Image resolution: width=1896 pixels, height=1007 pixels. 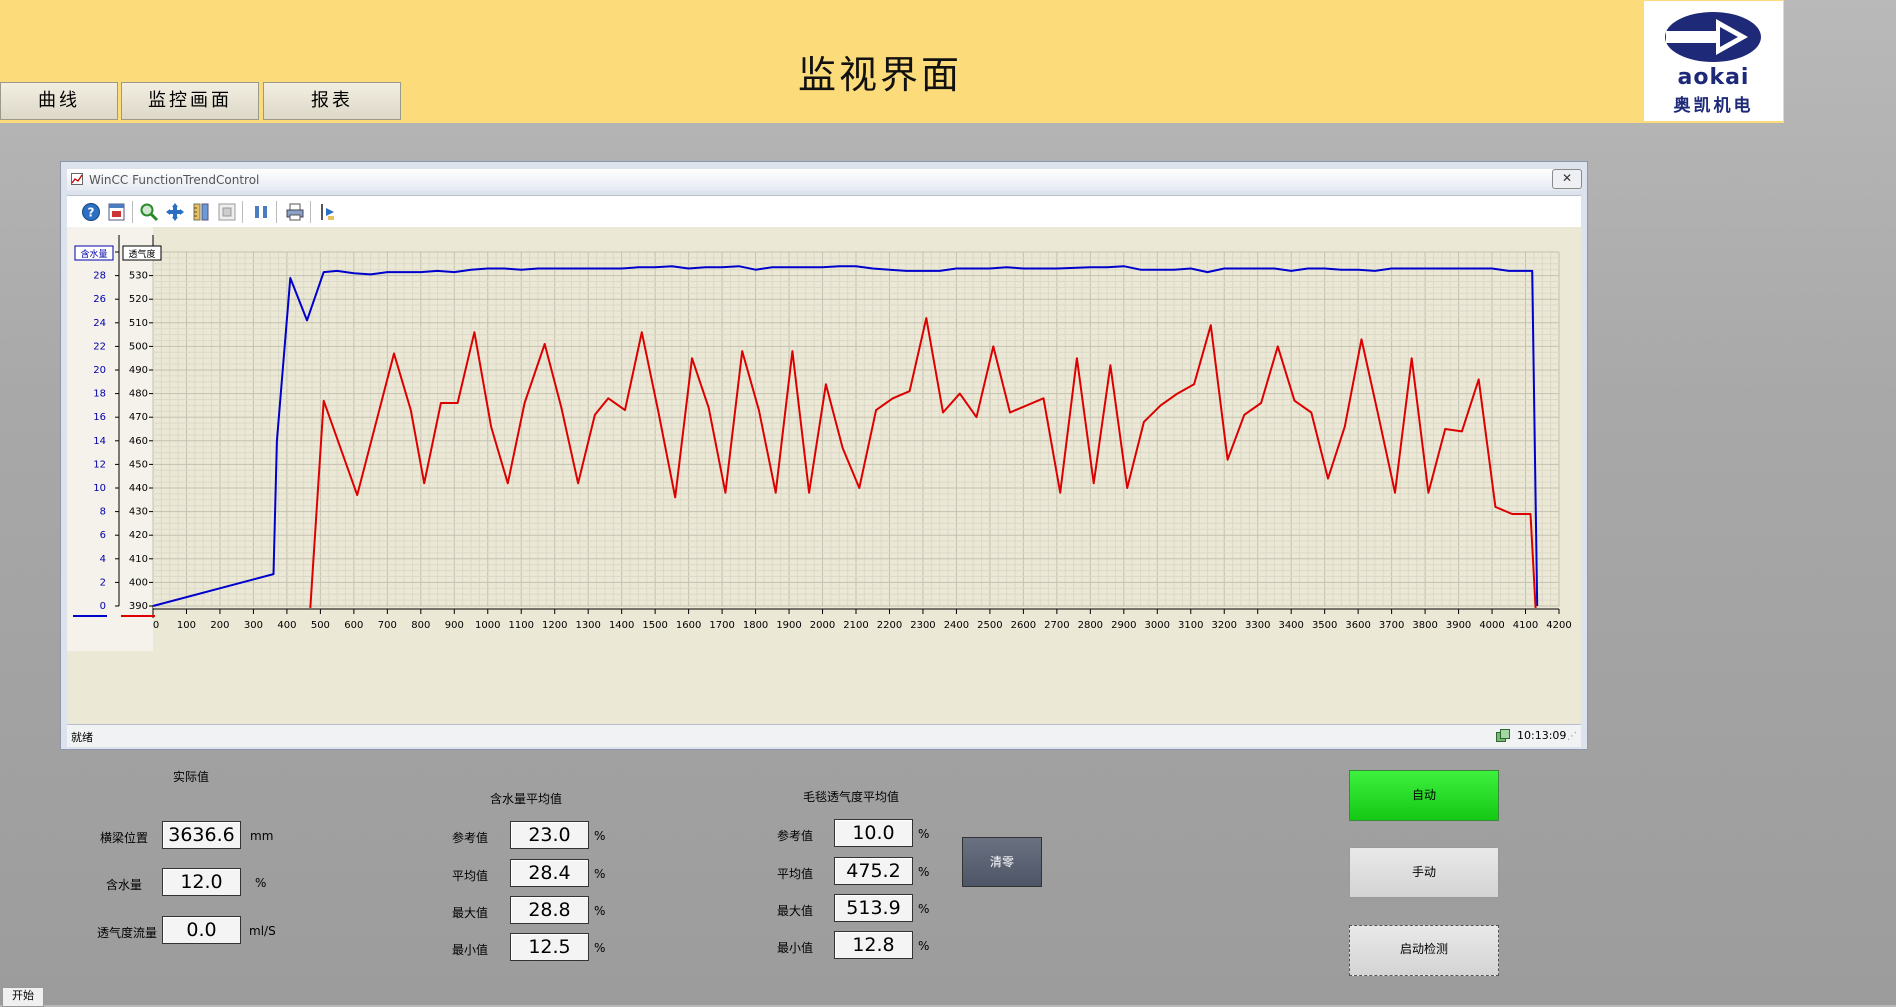 What do you see at coordinates (470, 913) in the screenshot?
I see `moisture-max-label: 最大值` at bounding box center [470, 913].